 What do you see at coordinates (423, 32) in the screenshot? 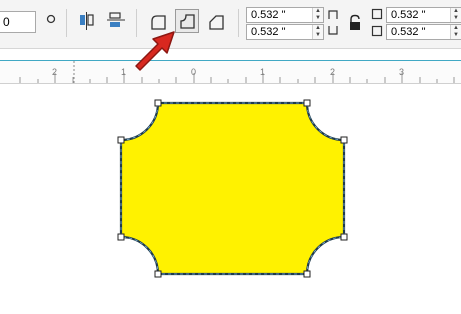
I see `corner-radius-bottom-right-input: 0.532 " ▲ ▼` at bounding box center [423, 32].